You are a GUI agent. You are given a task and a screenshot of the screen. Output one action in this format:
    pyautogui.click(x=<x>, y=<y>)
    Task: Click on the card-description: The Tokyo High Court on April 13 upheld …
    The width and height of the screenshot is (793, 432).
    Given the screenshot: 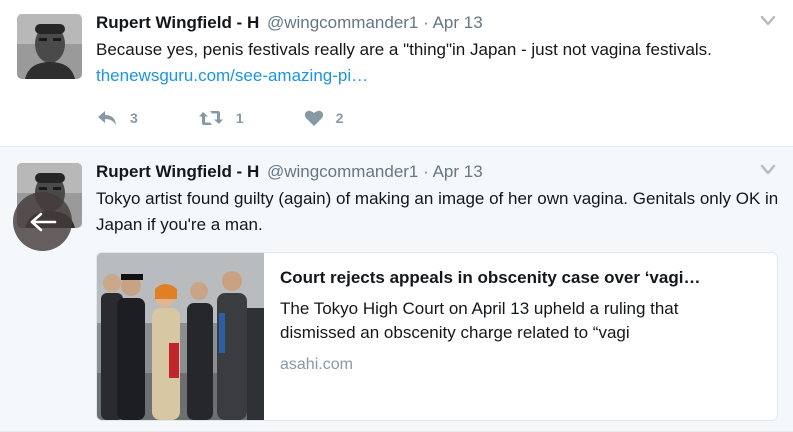 What is the action you would take?
    pyautogui.click(x=479, y=320)
    